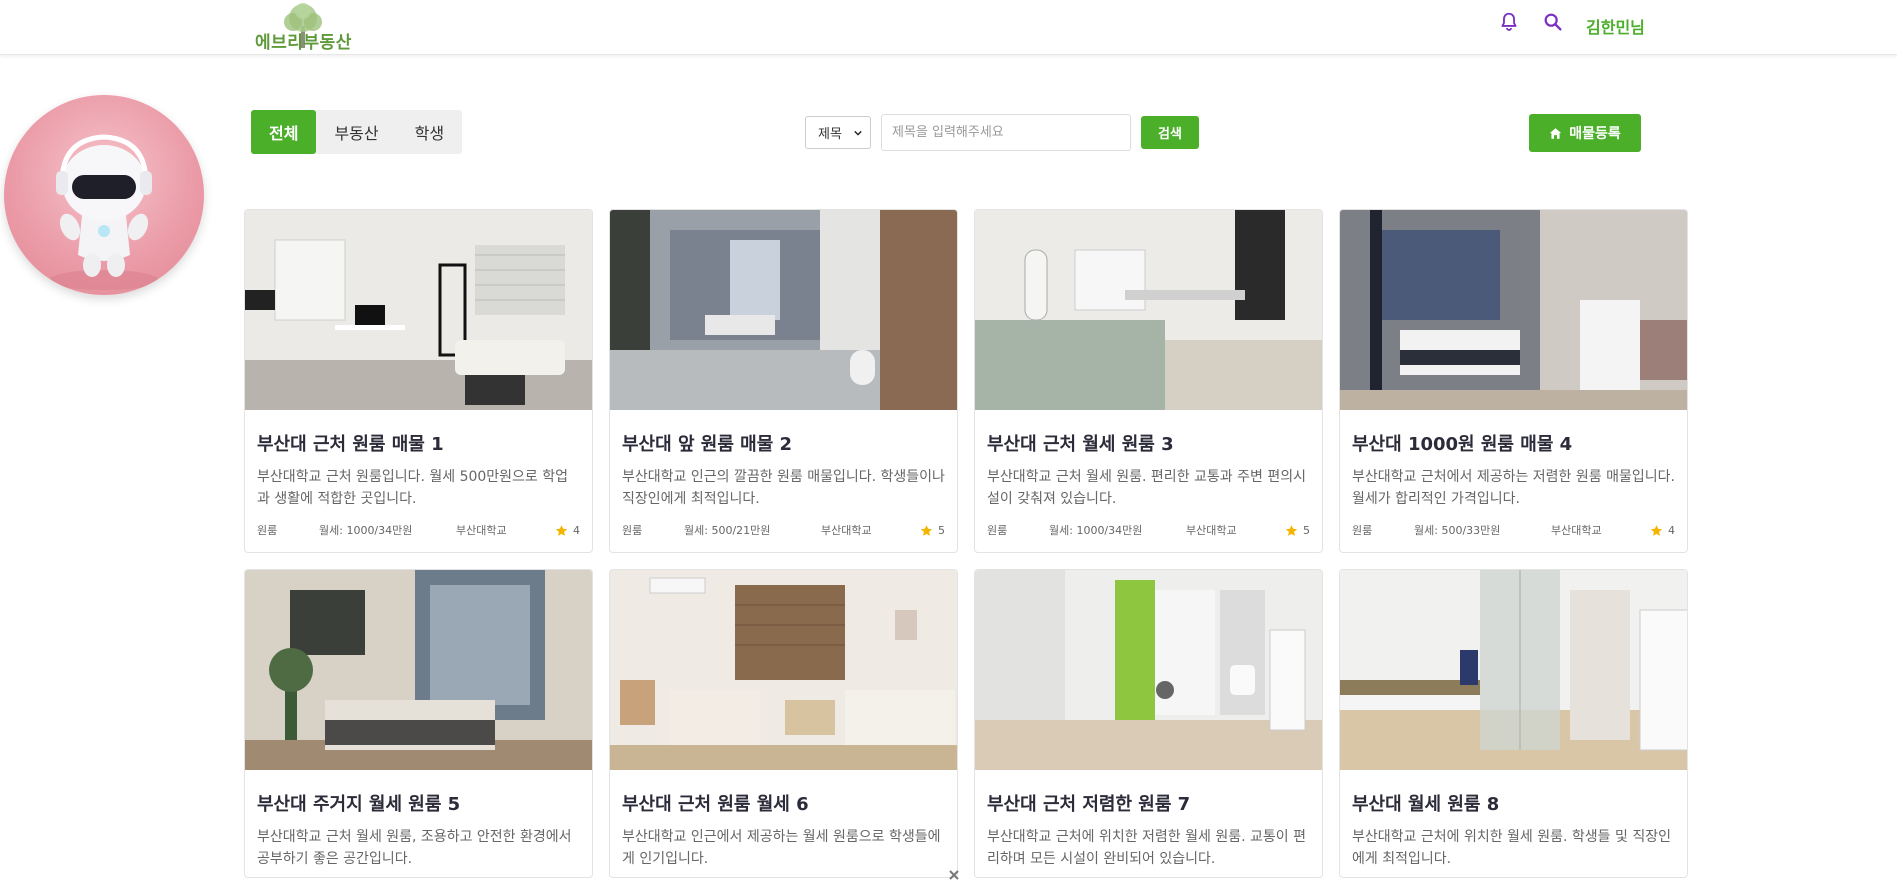 The width and height of the screenshot is (1897, 881). I want to click on search-field-select: 제목, so click(838, 132).